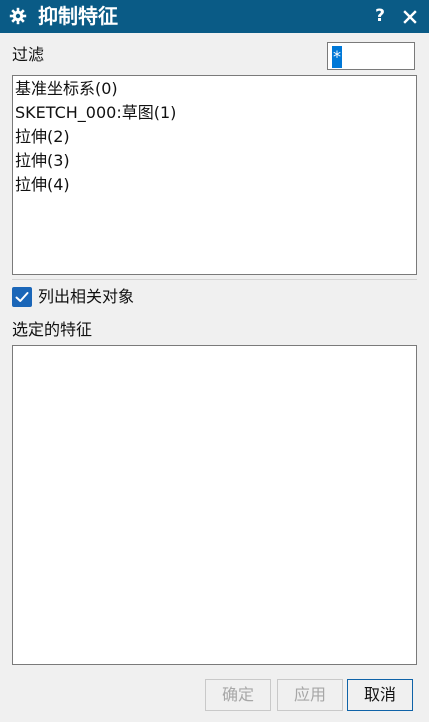 The width and height of the screenshot is (429, 722). What do you see at coordinates (42, 161) in the screenshot?
I see `list-item: 拉伸(3)` at bounding box center [42, 161].